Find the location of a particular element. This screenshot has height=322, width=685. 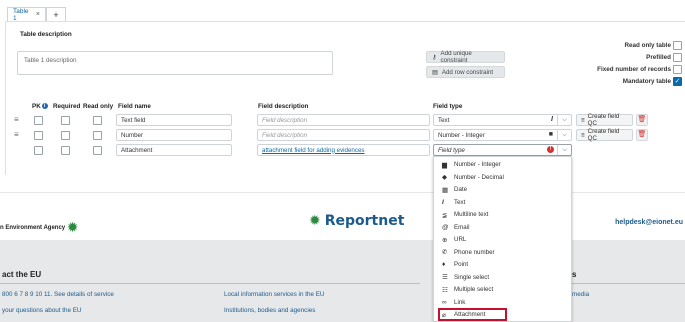

field-name-input: Text field is located at coordinates (174, 120).